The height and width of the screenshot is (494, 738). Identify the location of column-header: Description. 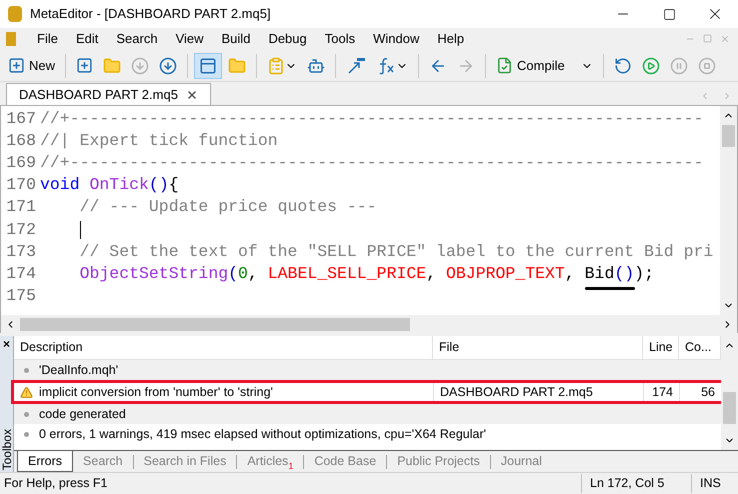
(223, 347).